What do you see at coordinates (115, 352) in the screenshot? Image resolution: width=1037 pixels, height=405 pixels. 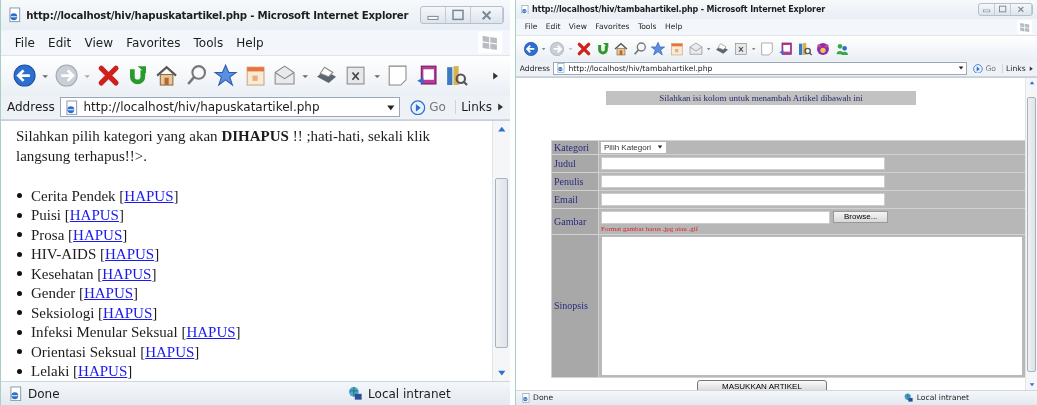 I see `category-item: Orientasi Seksual [HAPUS]` at bounding box center [115, 352].